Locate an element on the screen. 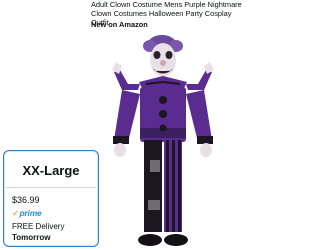 The width and height of the screenshot is (320, 250). new-on-amazon-badge: New on Amazon is located at coordinates (119, 24).